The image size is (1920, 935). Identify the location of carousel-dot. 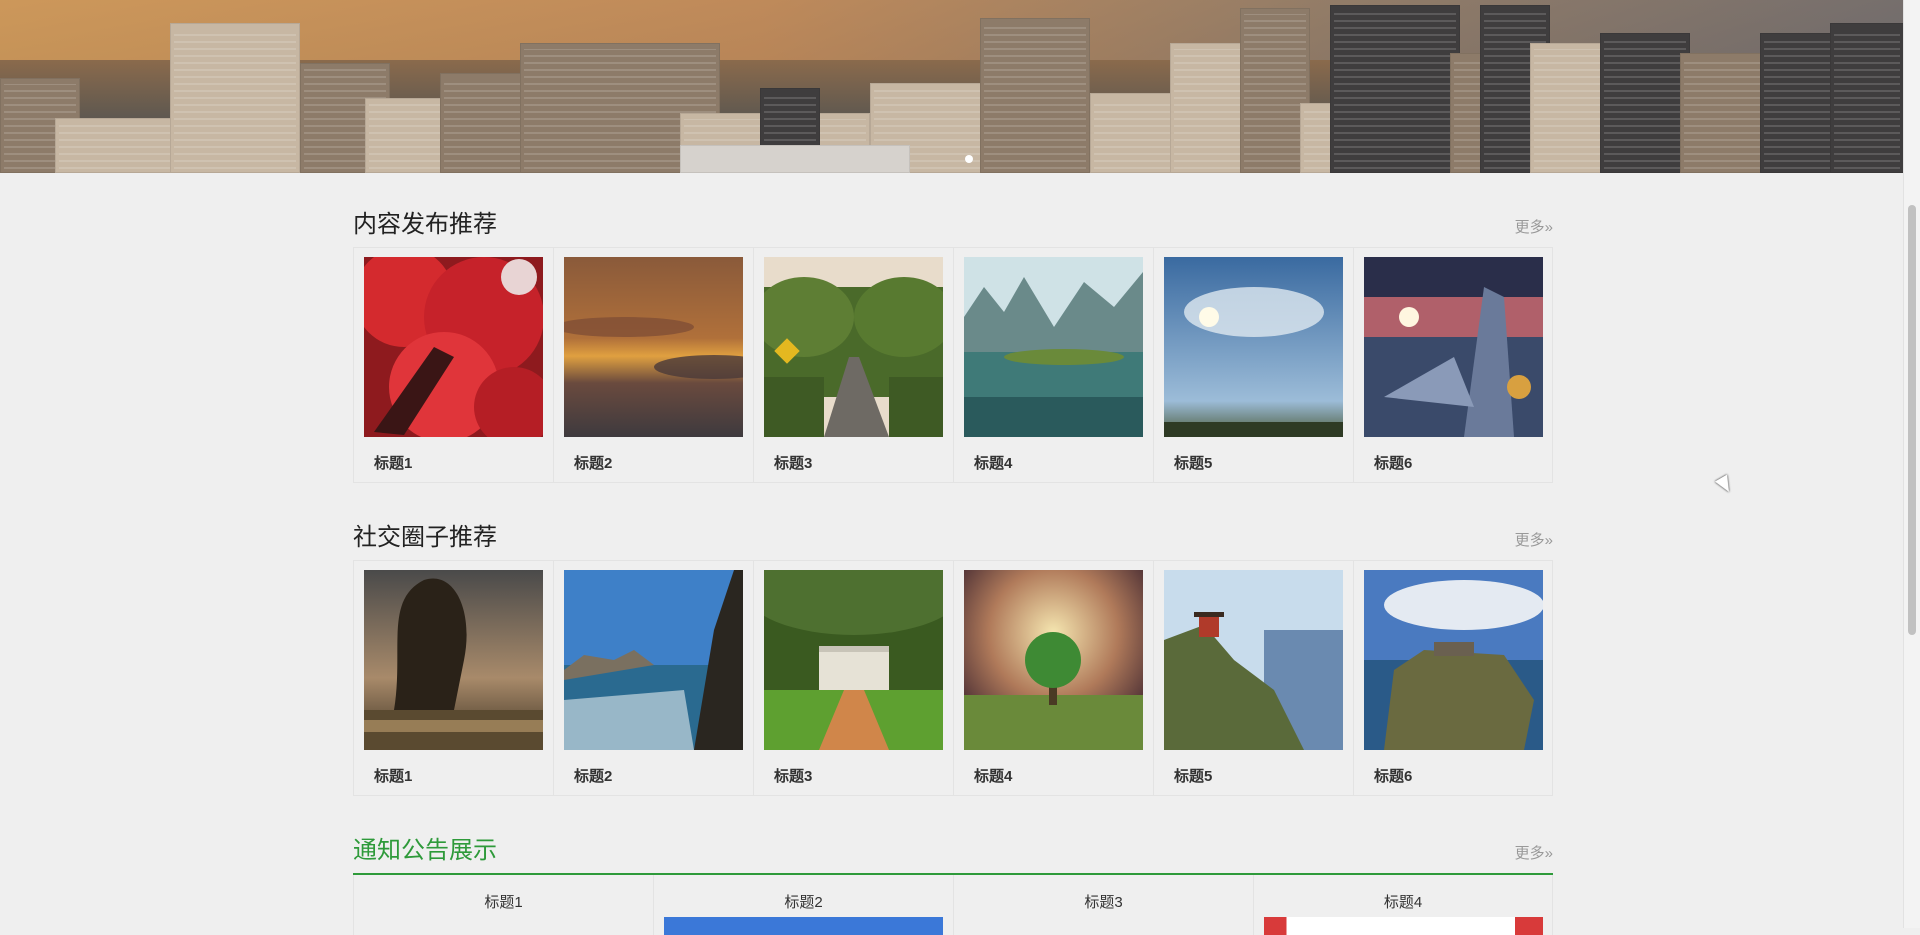
(969, 159).